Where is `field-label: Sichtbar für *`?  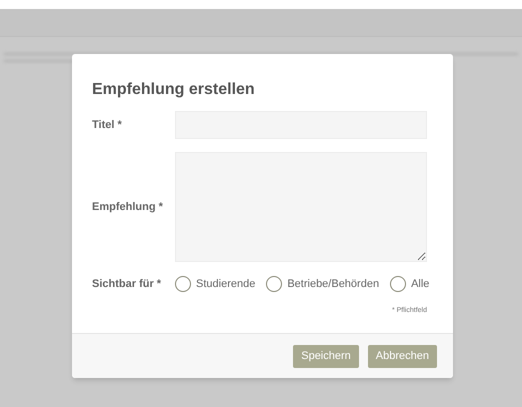 field-label: Sichtbar für * is located at coordinates (127, 284).